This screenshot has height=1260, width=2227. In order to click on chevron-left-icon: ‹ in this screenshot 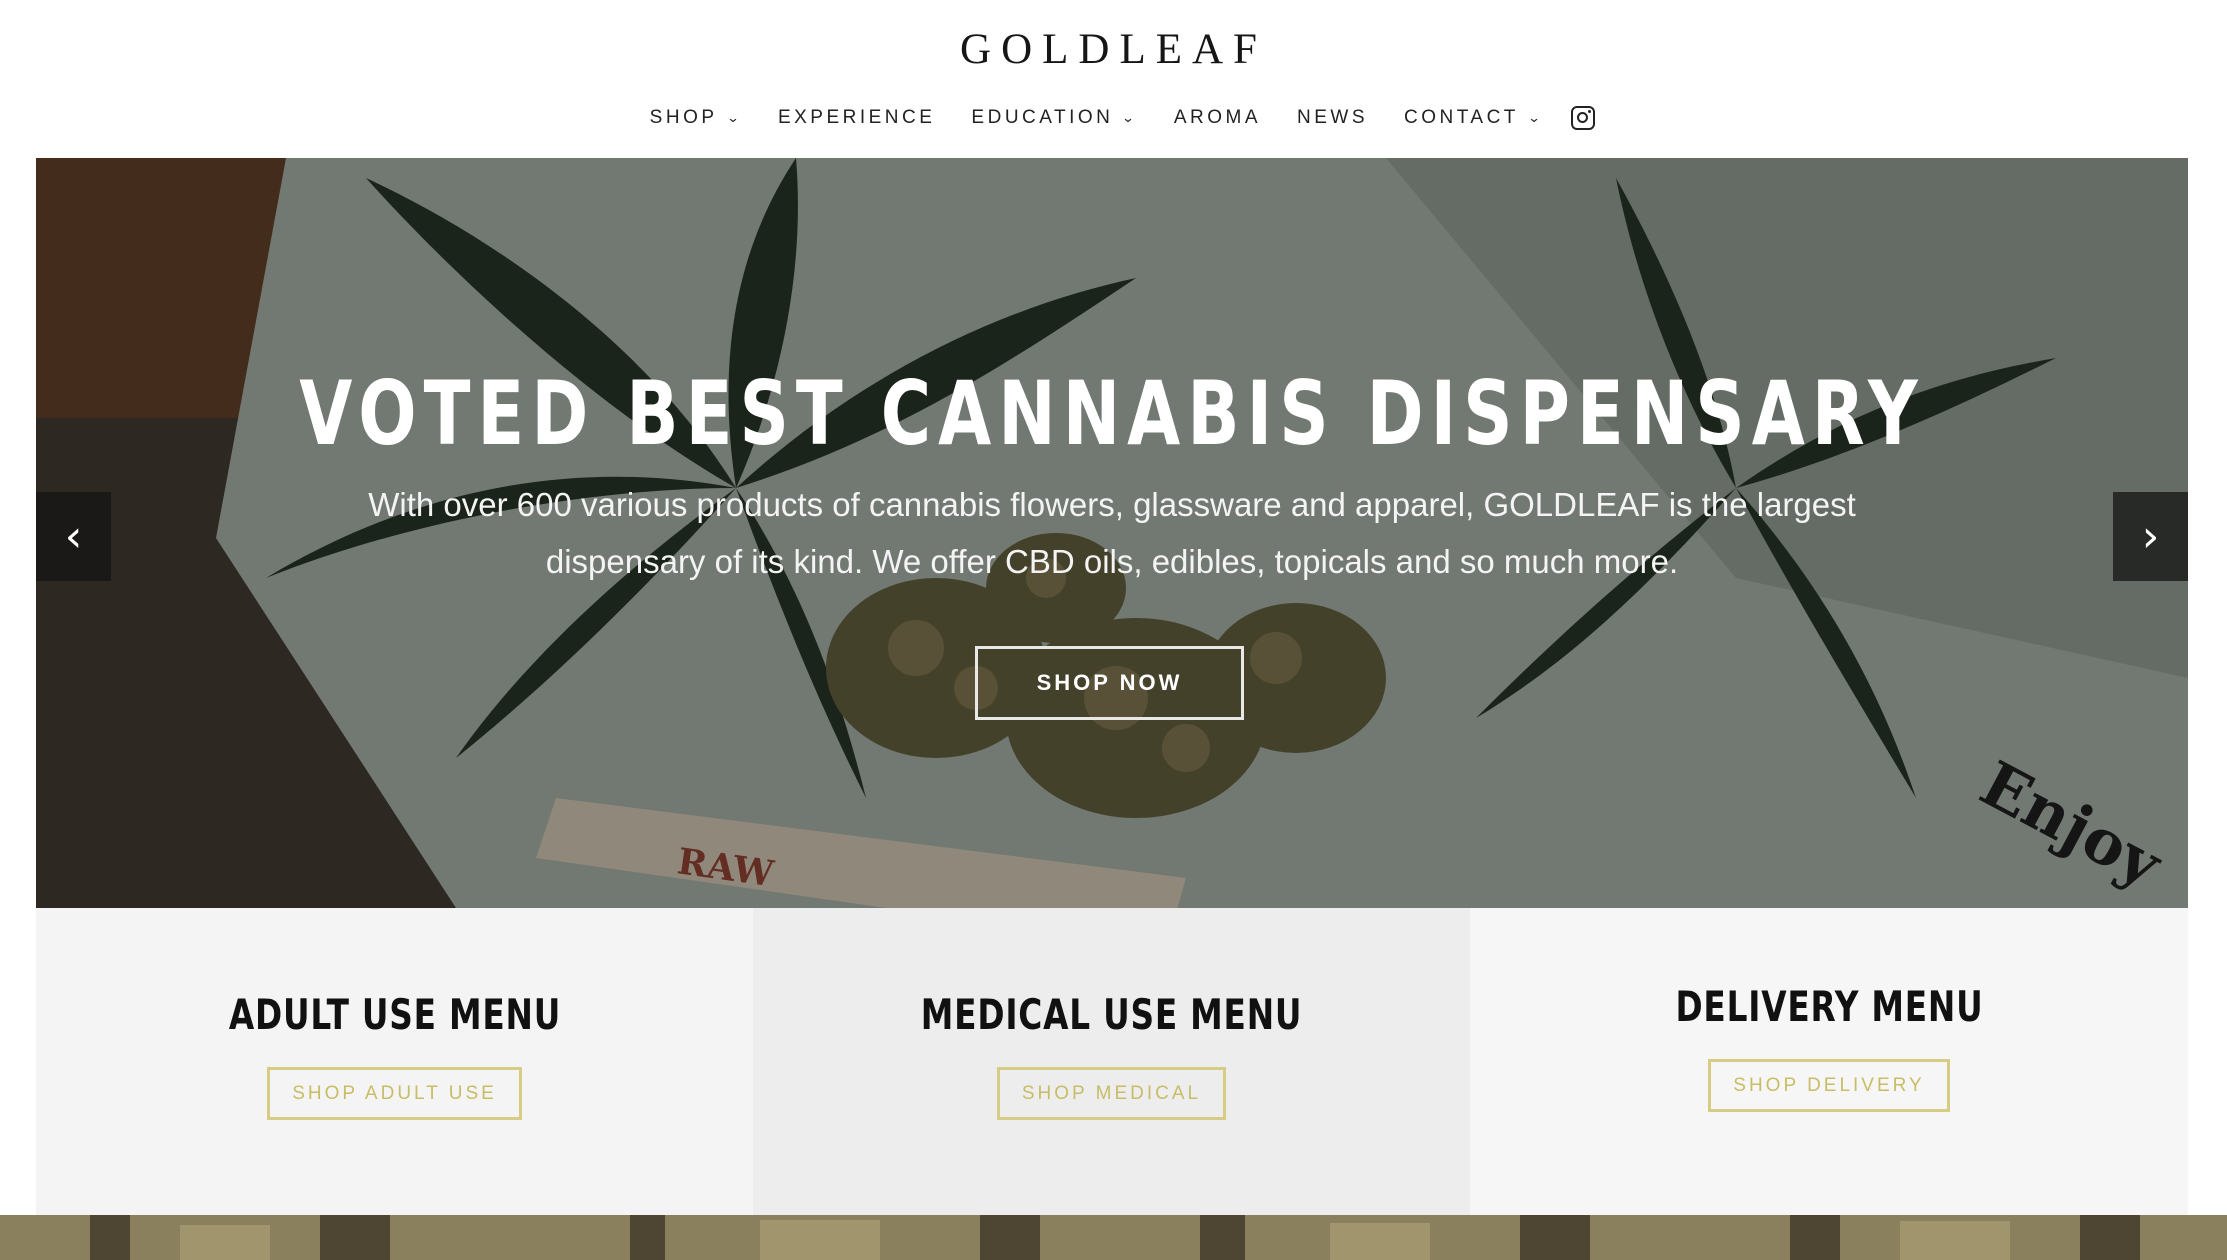, I will do `click(73, 536)`.